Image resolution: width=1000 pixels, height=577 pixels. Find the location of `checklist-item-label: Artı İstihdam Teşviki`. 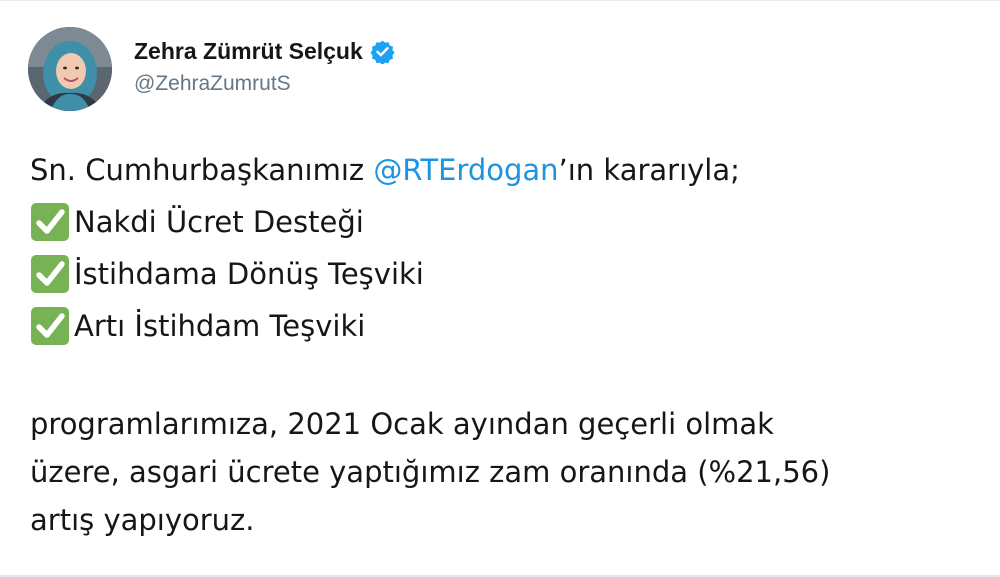

checklist-item-label: Artı İstihdam Teşviki is located at coordinates (220, 326).